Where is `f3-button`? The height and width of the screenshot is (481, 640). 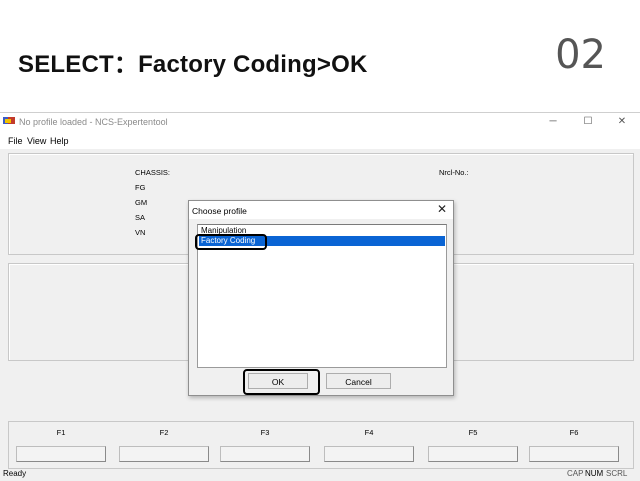 f3-button is located at coordinates (265, 454).